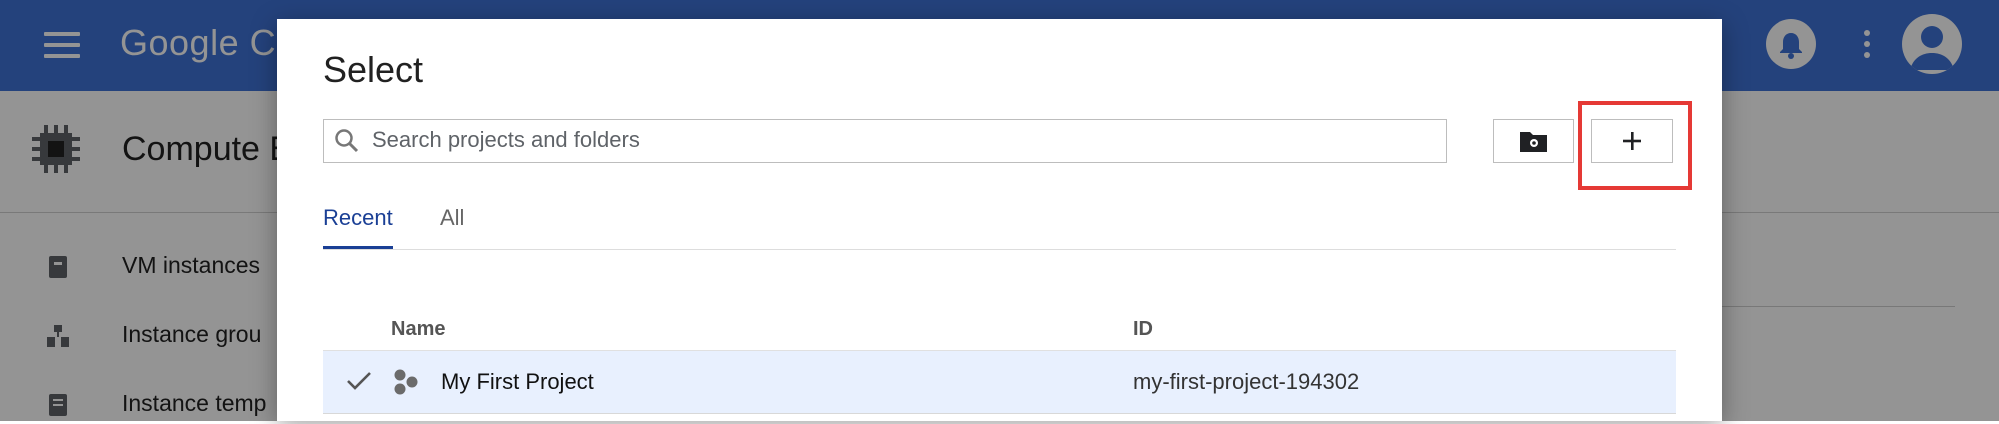 The width and height of the screenshot is (1999, 424). I want to click on tab-recent: Recent, so click(358, 218).